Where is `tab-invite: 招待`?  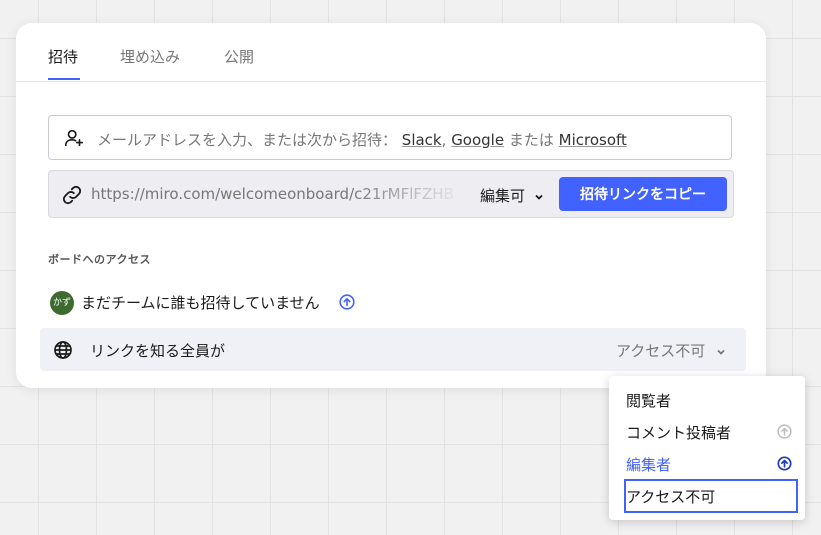
tab-invite: 招待 is located at coordinates (63, 56).